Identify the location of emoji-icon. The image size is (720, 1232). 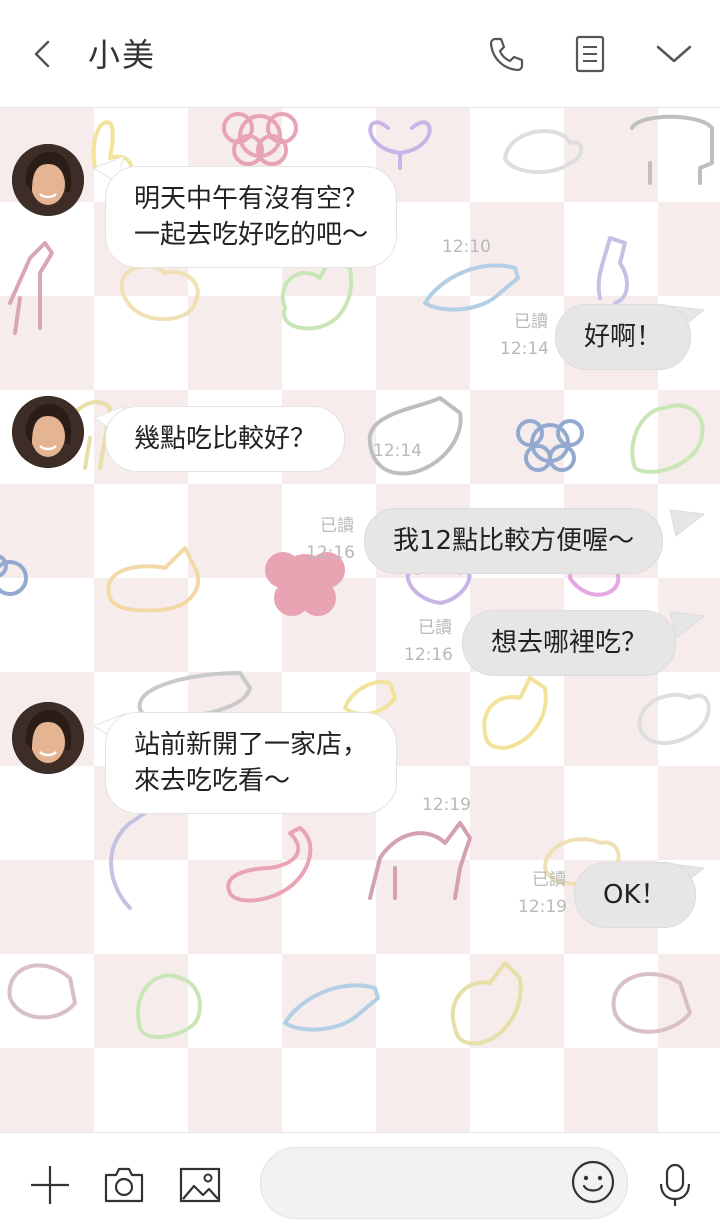
(593, 1182).